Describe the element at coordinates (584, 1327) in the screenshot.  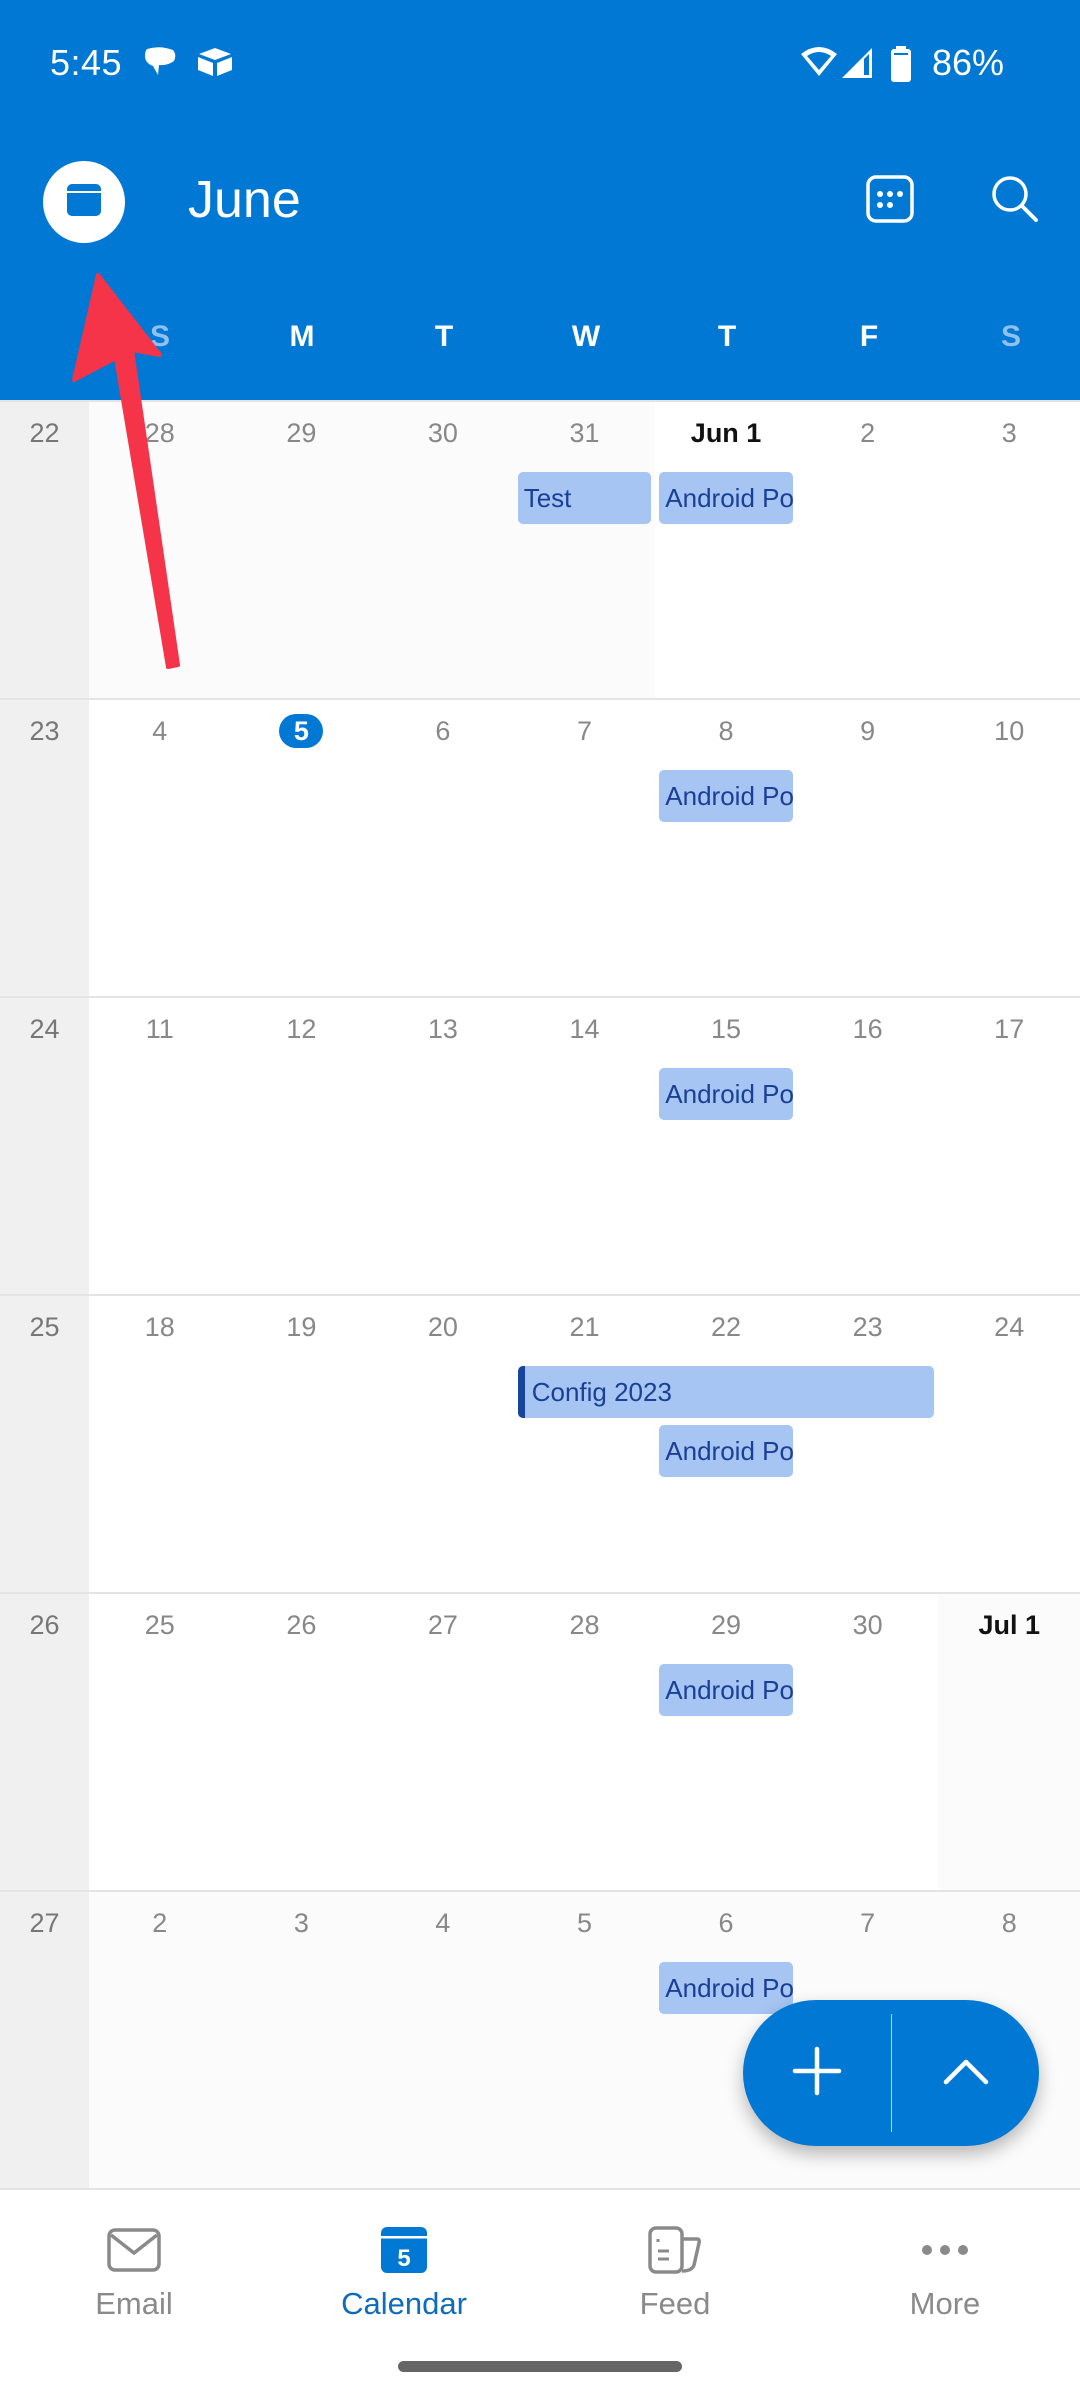
I see `day-number: 21` at that location.